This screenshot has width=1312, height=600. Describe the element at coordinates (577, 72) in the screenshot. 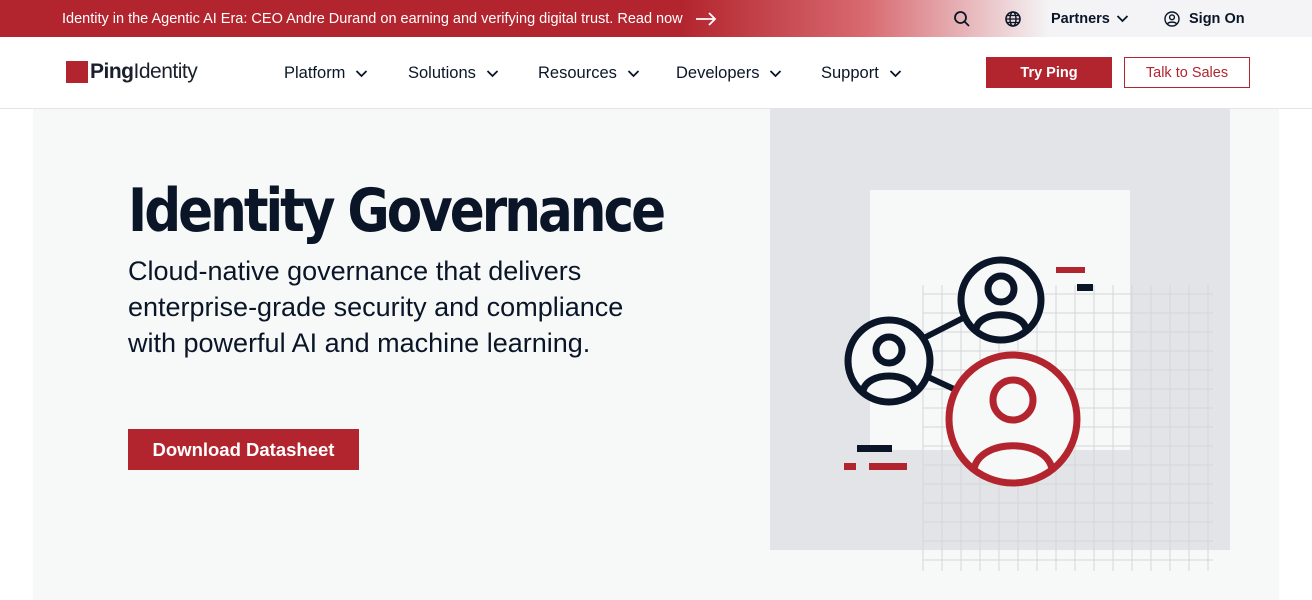

I see `nav-item-label: Resources` at that location.